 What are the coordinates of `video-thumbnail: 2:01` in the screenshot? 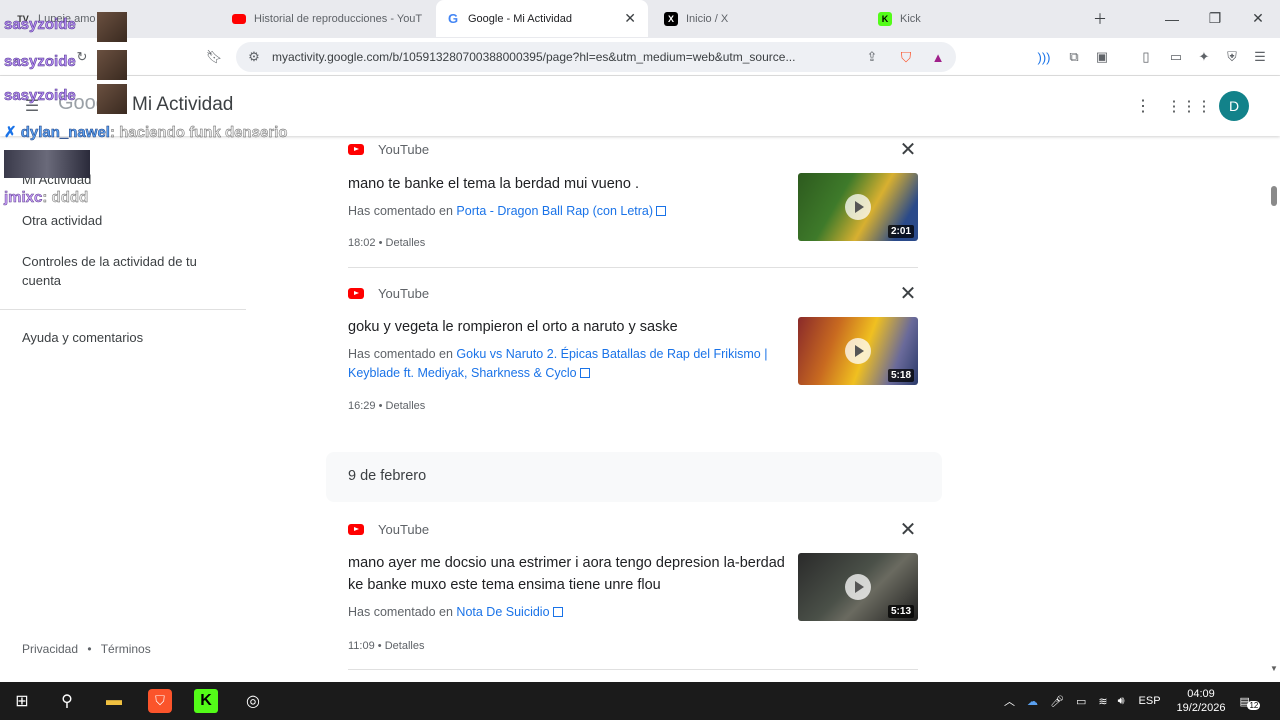 It's located at (858, 207).